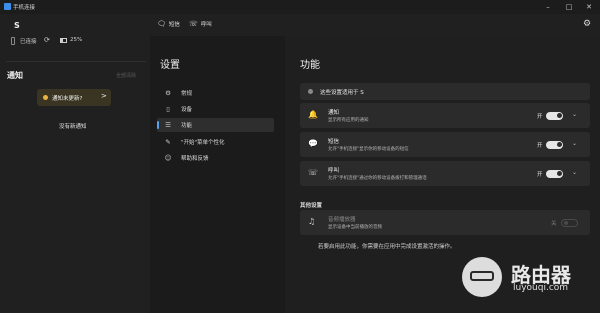 The width and height of the screenshot is (600, 313). Describe the element at coordinates (311, 206) in the screenshot. I see `other-settings-title: 其他设置` at that location.